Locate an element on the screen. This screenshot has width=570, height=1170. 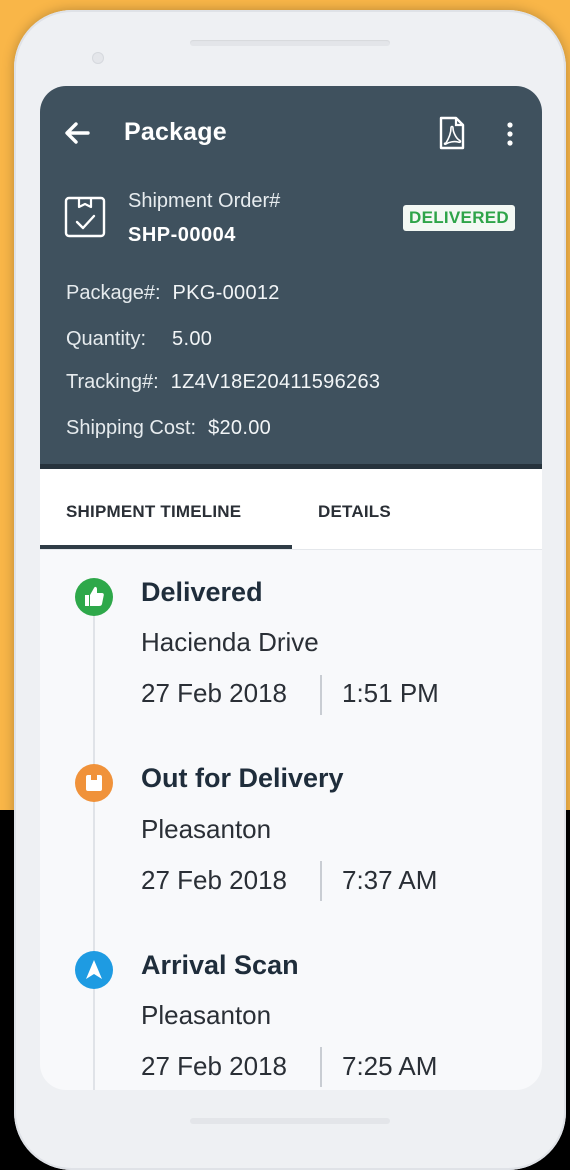
timeline-item-time: 1:51 PM is located at coordinates (390, 693).